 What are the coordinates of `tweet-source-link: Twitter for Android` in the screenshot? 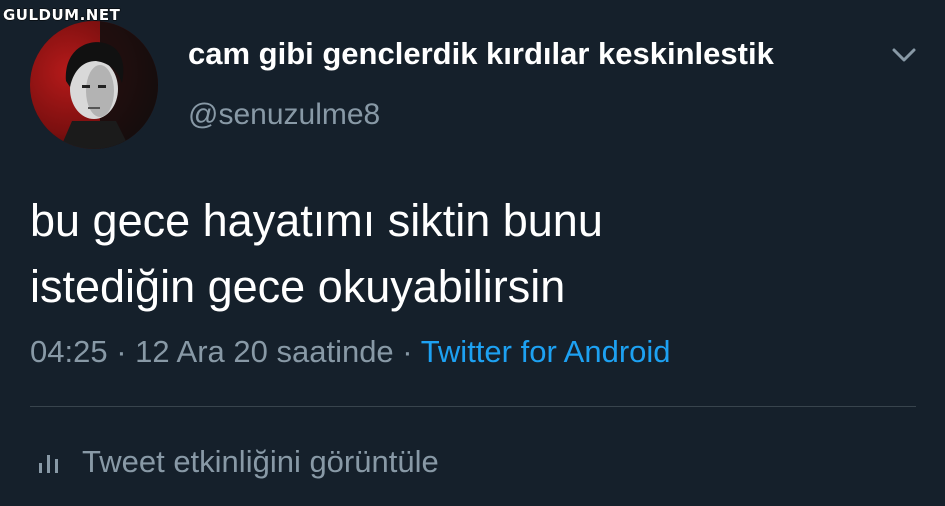 It's located at (546, 351).